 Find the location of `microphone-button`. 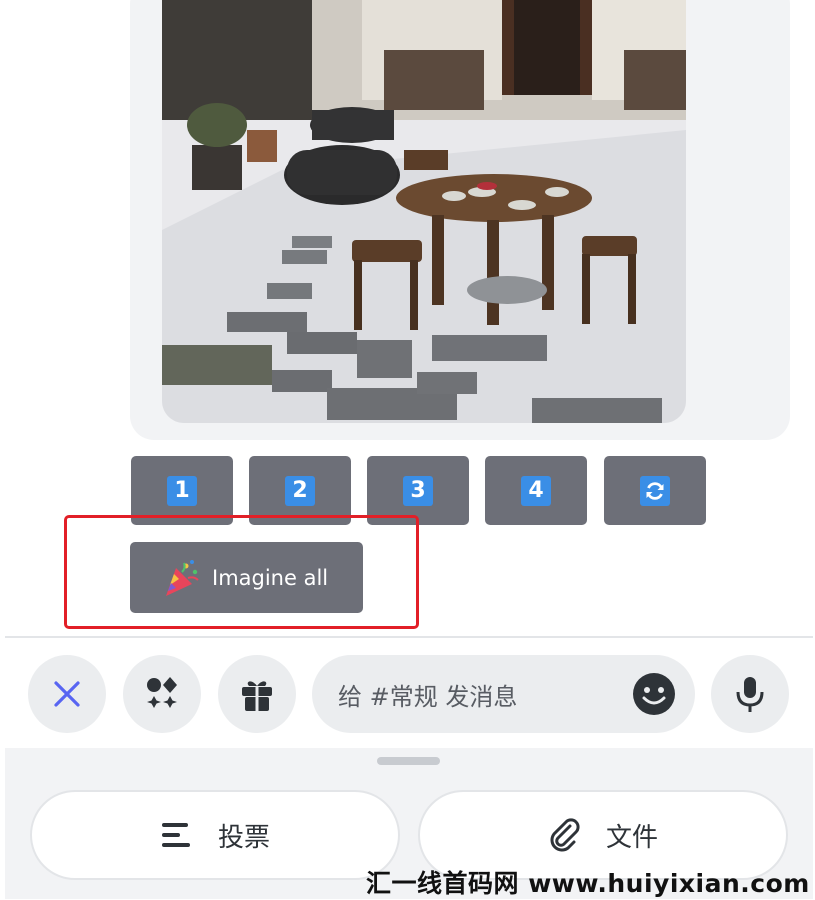

microphone-button is located at coordinates (750, 694).